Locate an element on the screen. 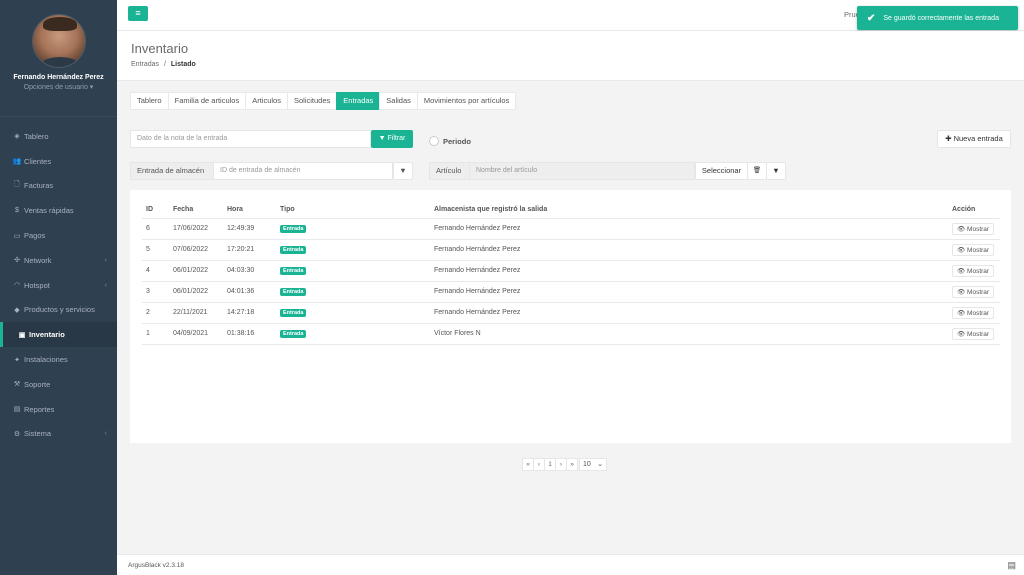 The image size is (1024, 575). col-almacenista: Almacenista que registró la salida is located at coordinates (689, 210).